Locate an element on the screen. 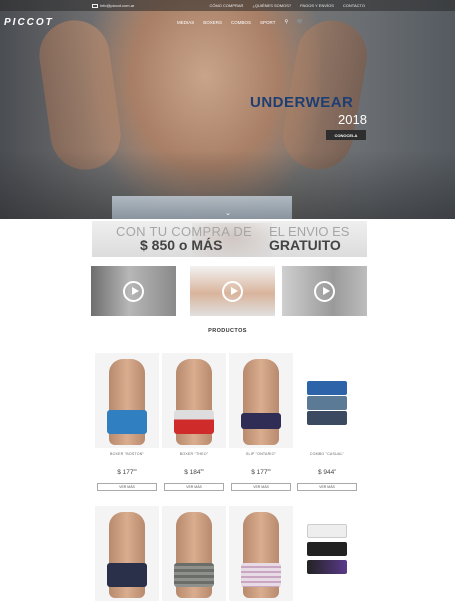 The width and height of the screenshot is (455, 601). product-card: BOXER "THEO" $ 18450 VER MÁS is located at coordinates (194, 422).